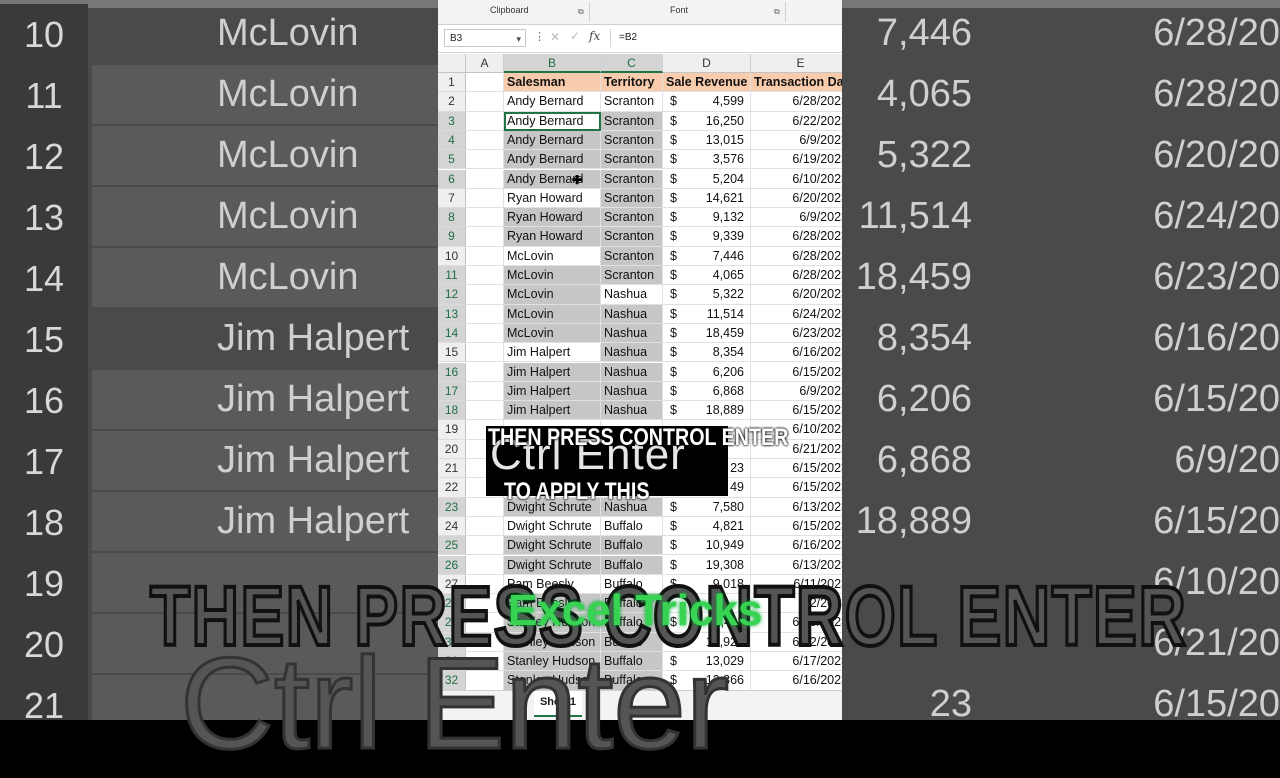  Describe the element at coordinates (485, 38) in the screenshot. I see `name-box: B3 ▾` at that location.